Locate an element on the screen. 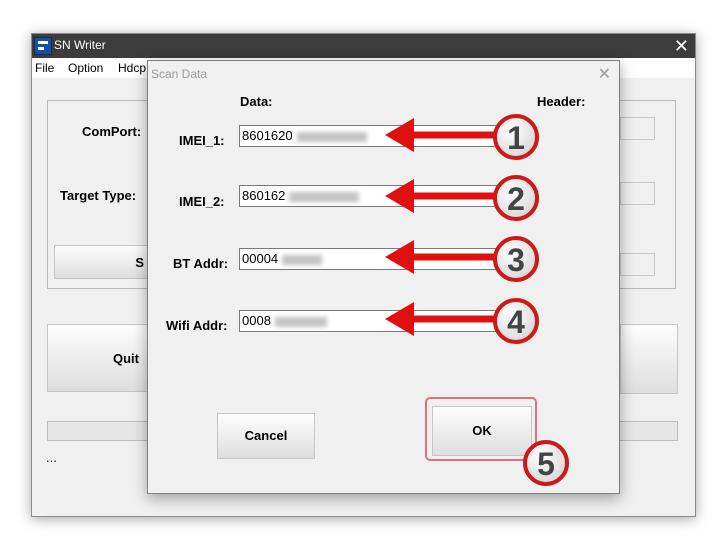  badge-3: 3 is located at coordinates (516, 259).